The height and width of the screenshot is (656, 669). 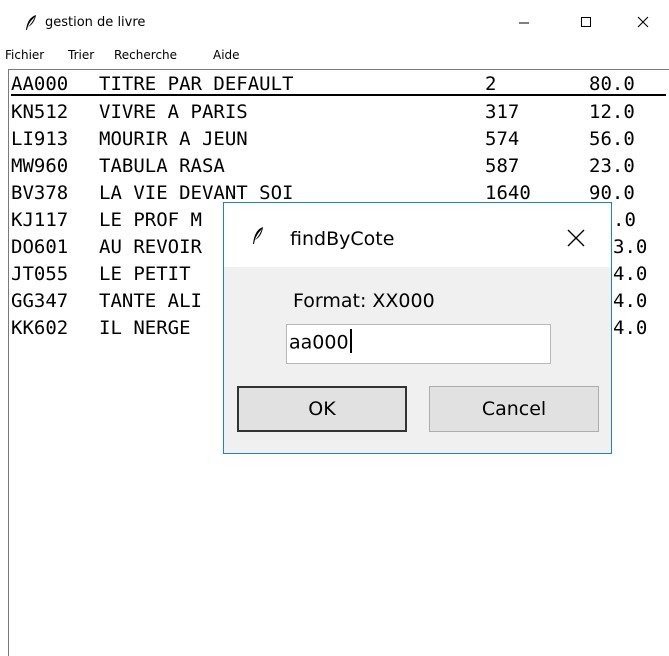 I want to click on book-pages: 574, so click(x=502, y=139).